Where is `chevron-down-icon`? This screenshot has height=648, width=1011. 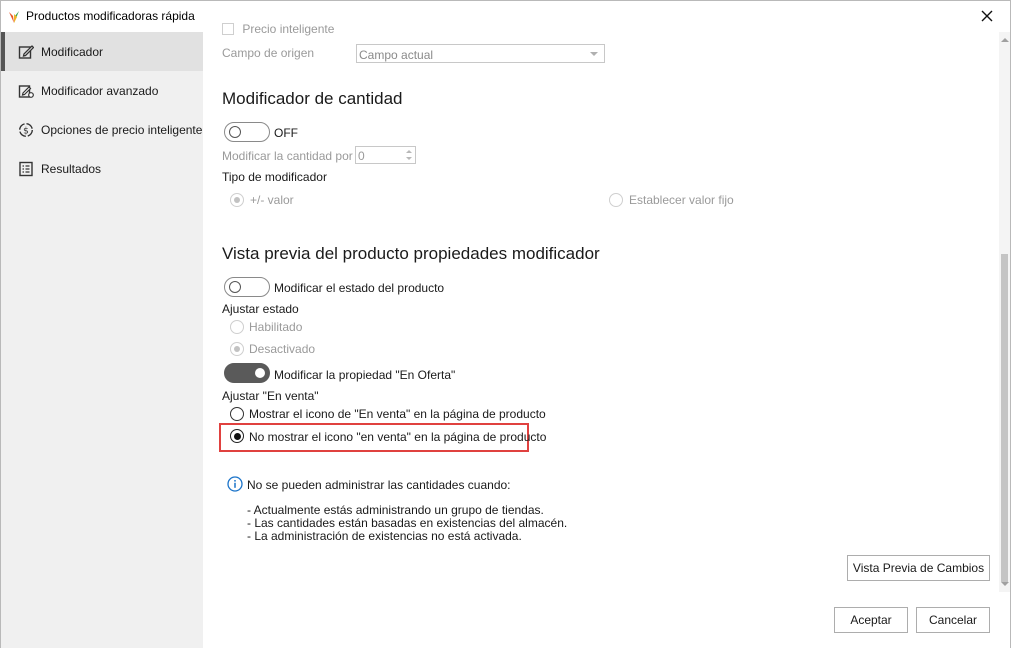
chevron-down-icon is located at coordinates (594, 54).